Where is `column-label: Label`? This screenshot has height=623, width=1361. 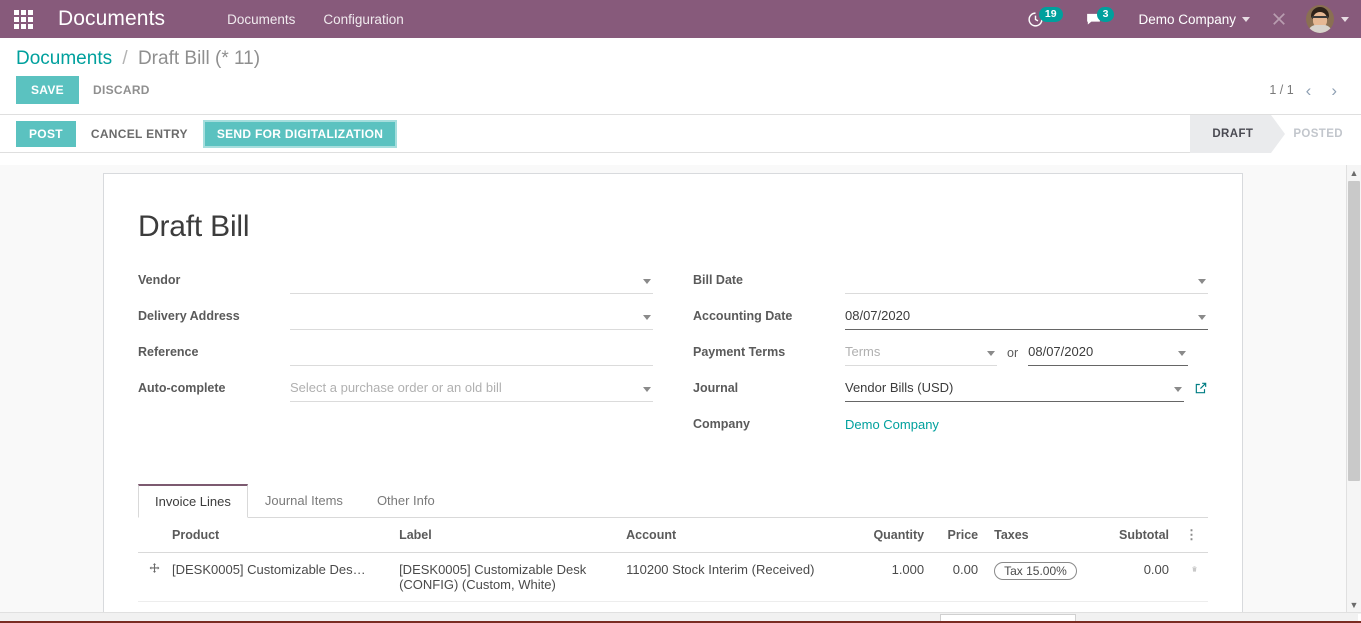
column-label: Label is located at coordinates (505, 535).